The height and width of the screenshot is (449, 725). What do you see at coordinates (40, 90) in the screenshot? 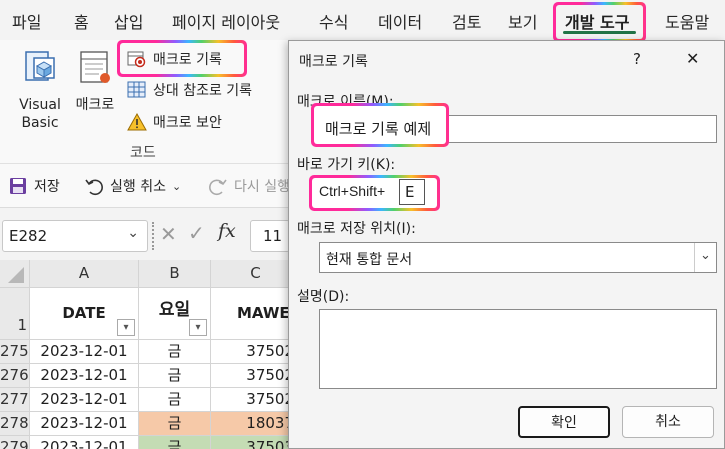
I see `visual-basic-button: Visual Basic` at bounding box center [40, 90].